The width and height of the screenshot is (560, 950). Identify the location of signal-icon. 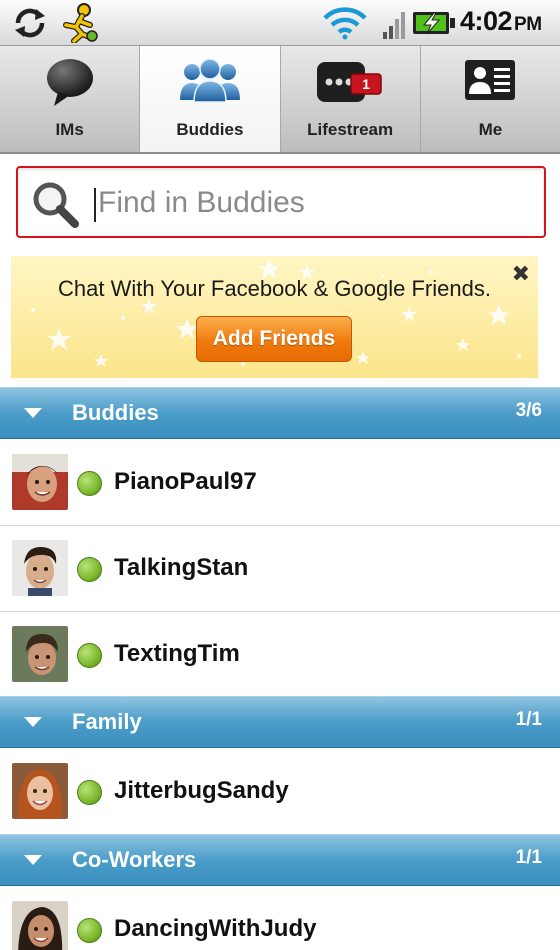
(394, 25).